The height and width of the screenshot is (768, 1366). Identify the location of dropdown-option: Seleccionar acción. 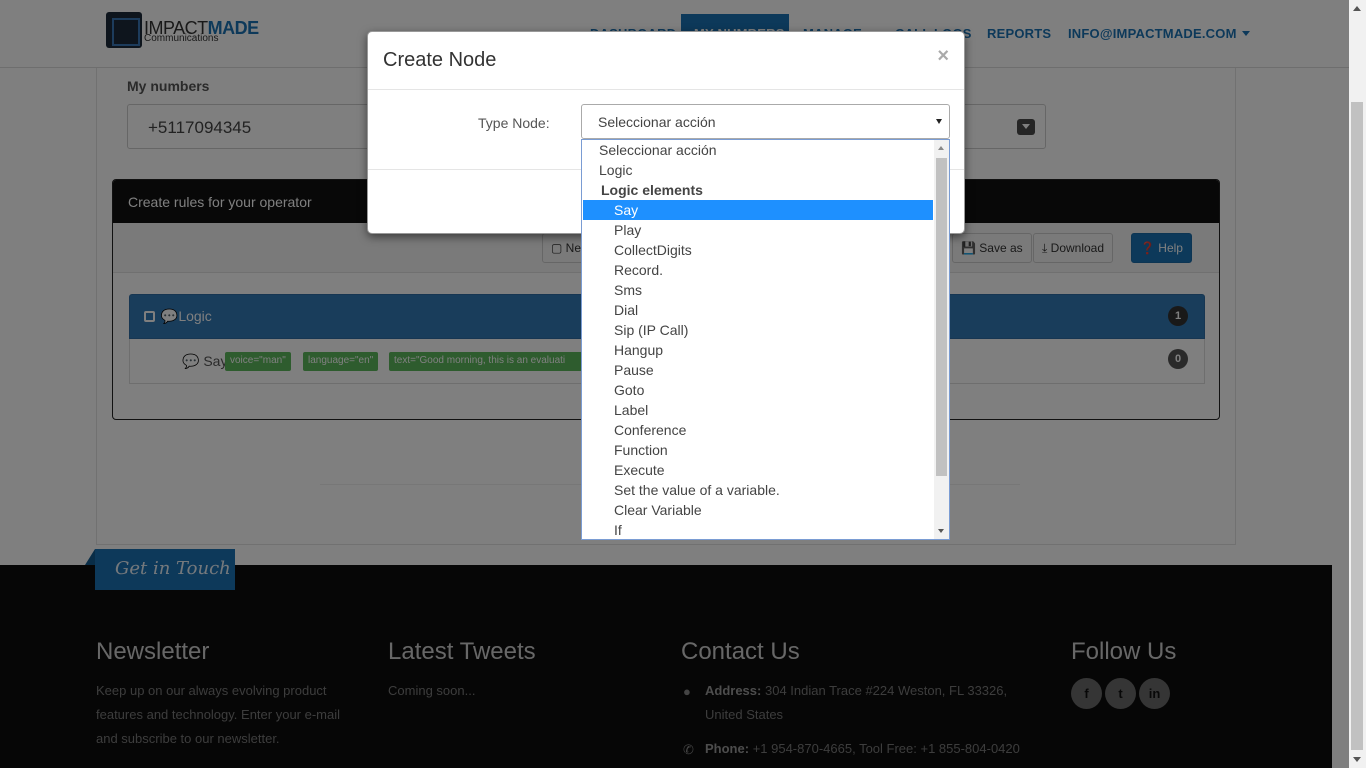
(758, 150).